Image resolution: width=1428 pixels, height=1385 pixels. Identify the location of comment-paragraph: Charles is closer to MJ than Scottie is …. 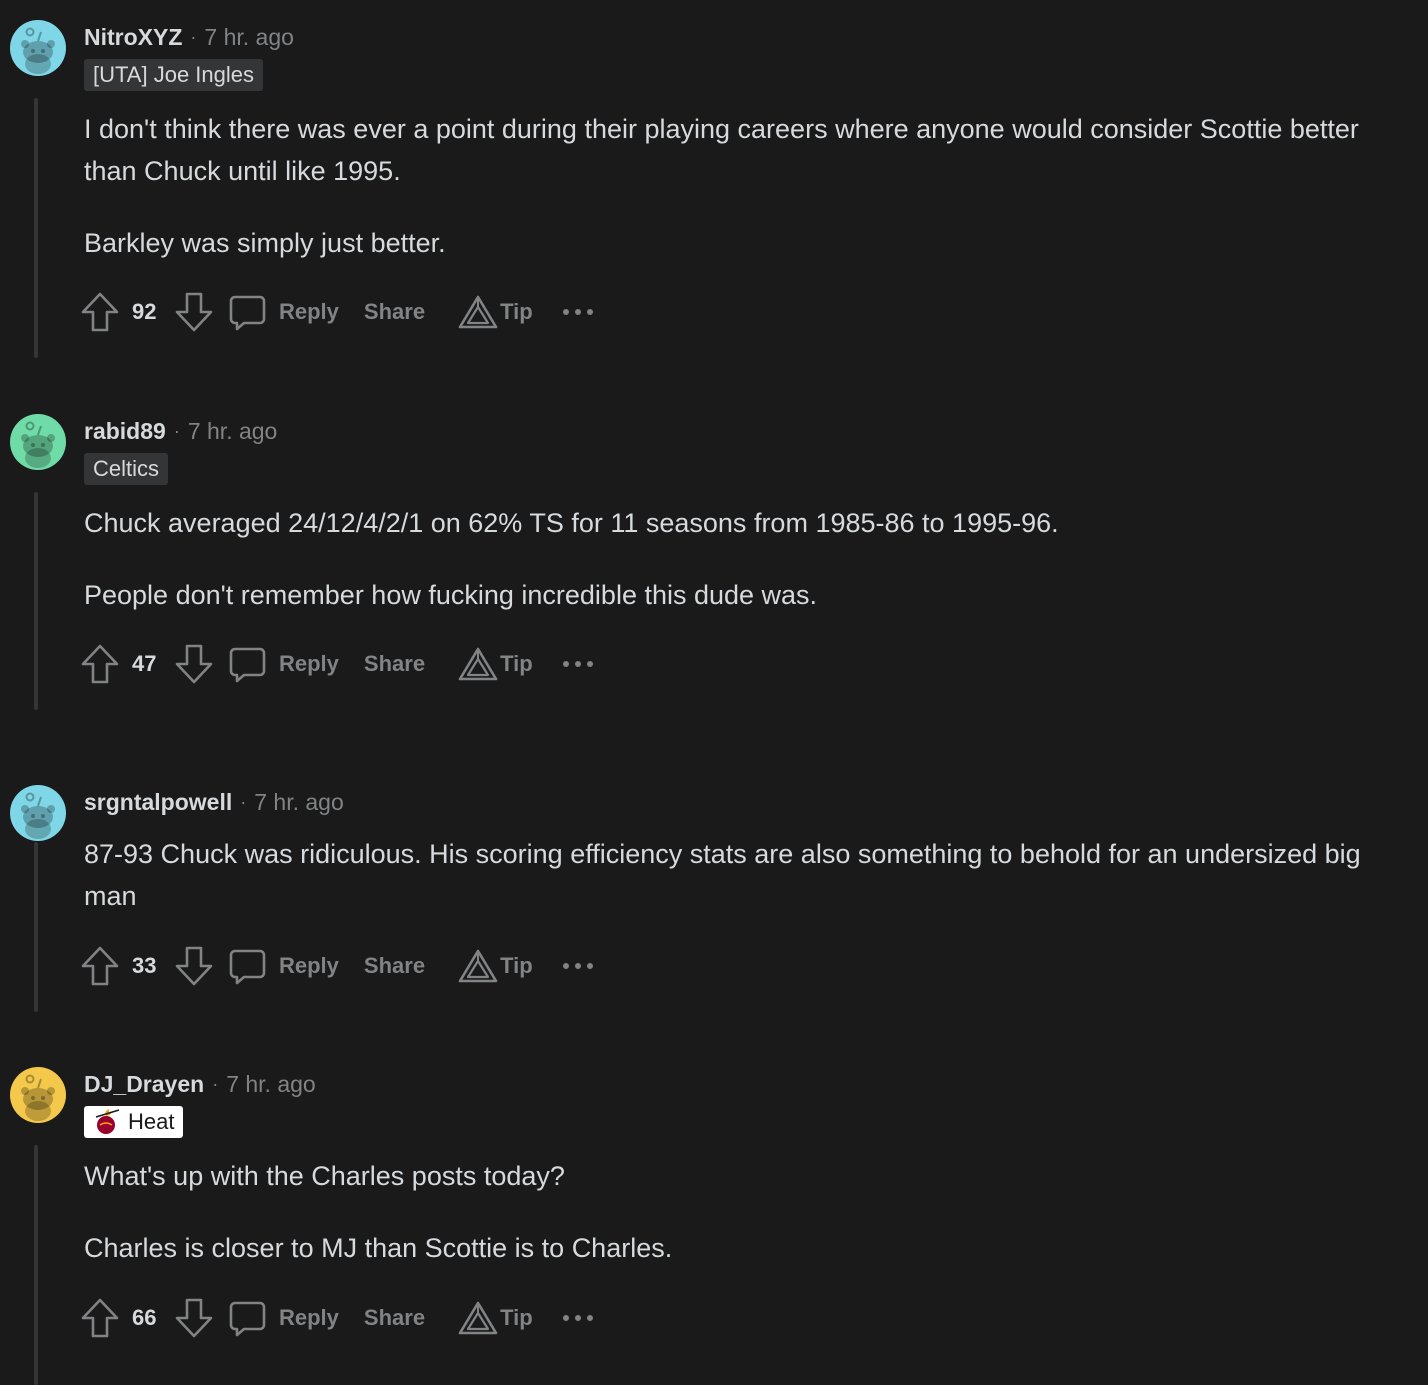
(378, 1248).